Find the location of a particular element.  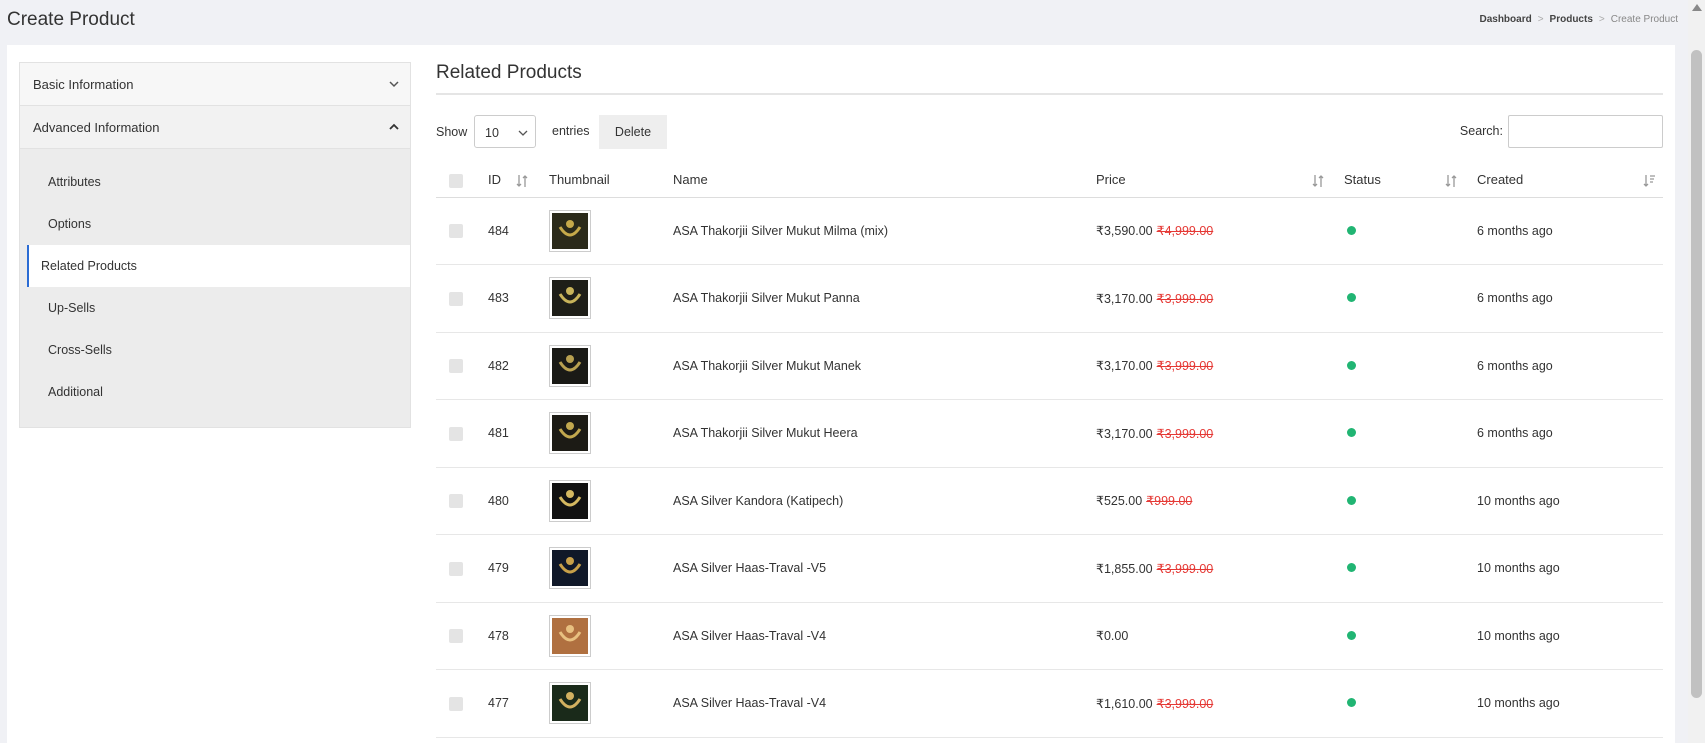

entries-select: 10 is located at coordinates (505, 131).